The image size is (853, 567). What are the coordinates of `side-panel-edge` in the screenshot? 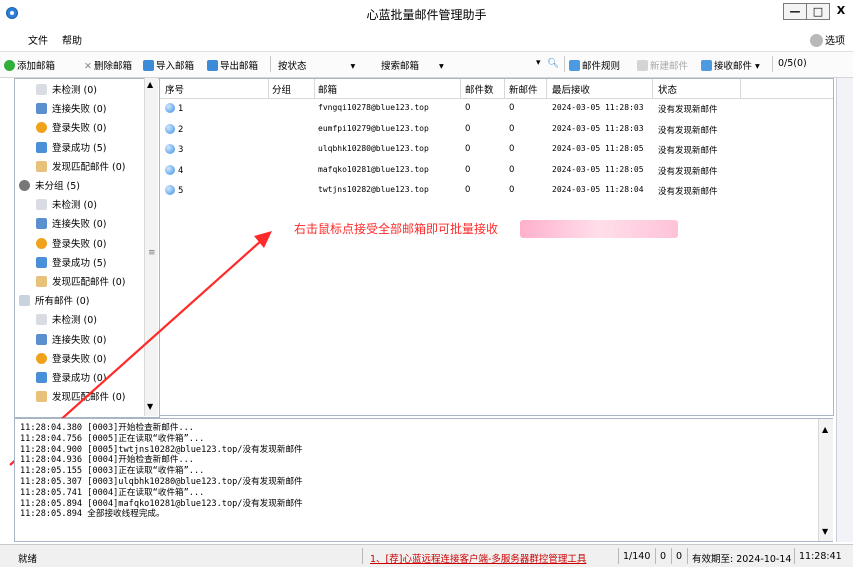 It's located at (844, 310).